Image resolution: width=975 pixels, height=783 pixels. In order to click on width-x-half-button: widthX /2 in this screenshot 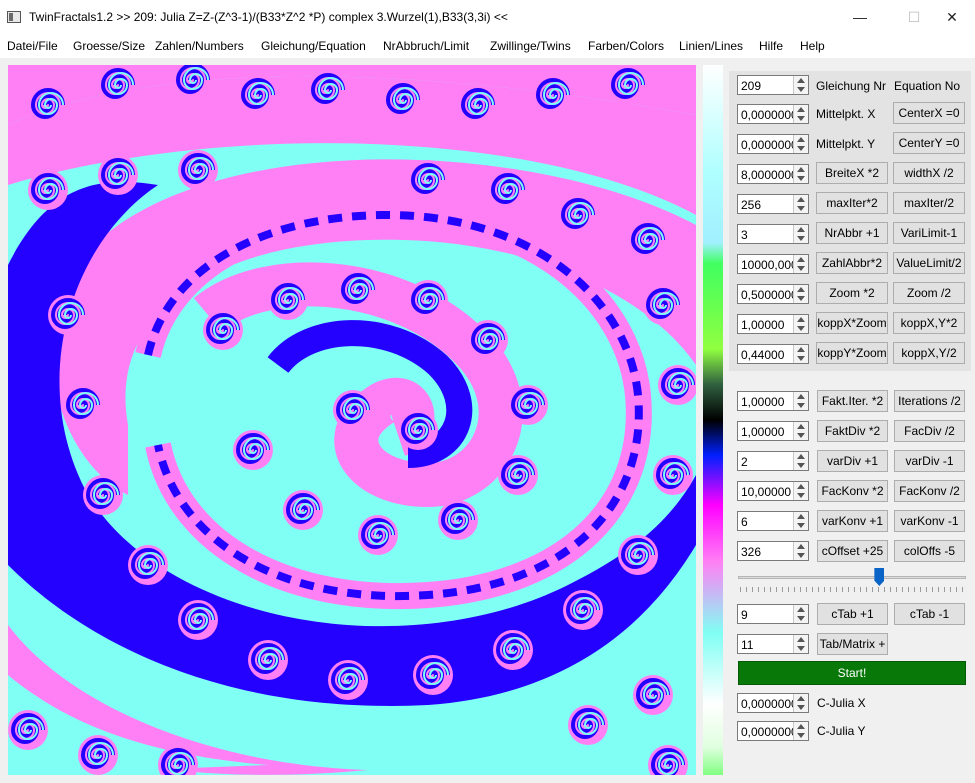, I will do `click(929, 173)`.